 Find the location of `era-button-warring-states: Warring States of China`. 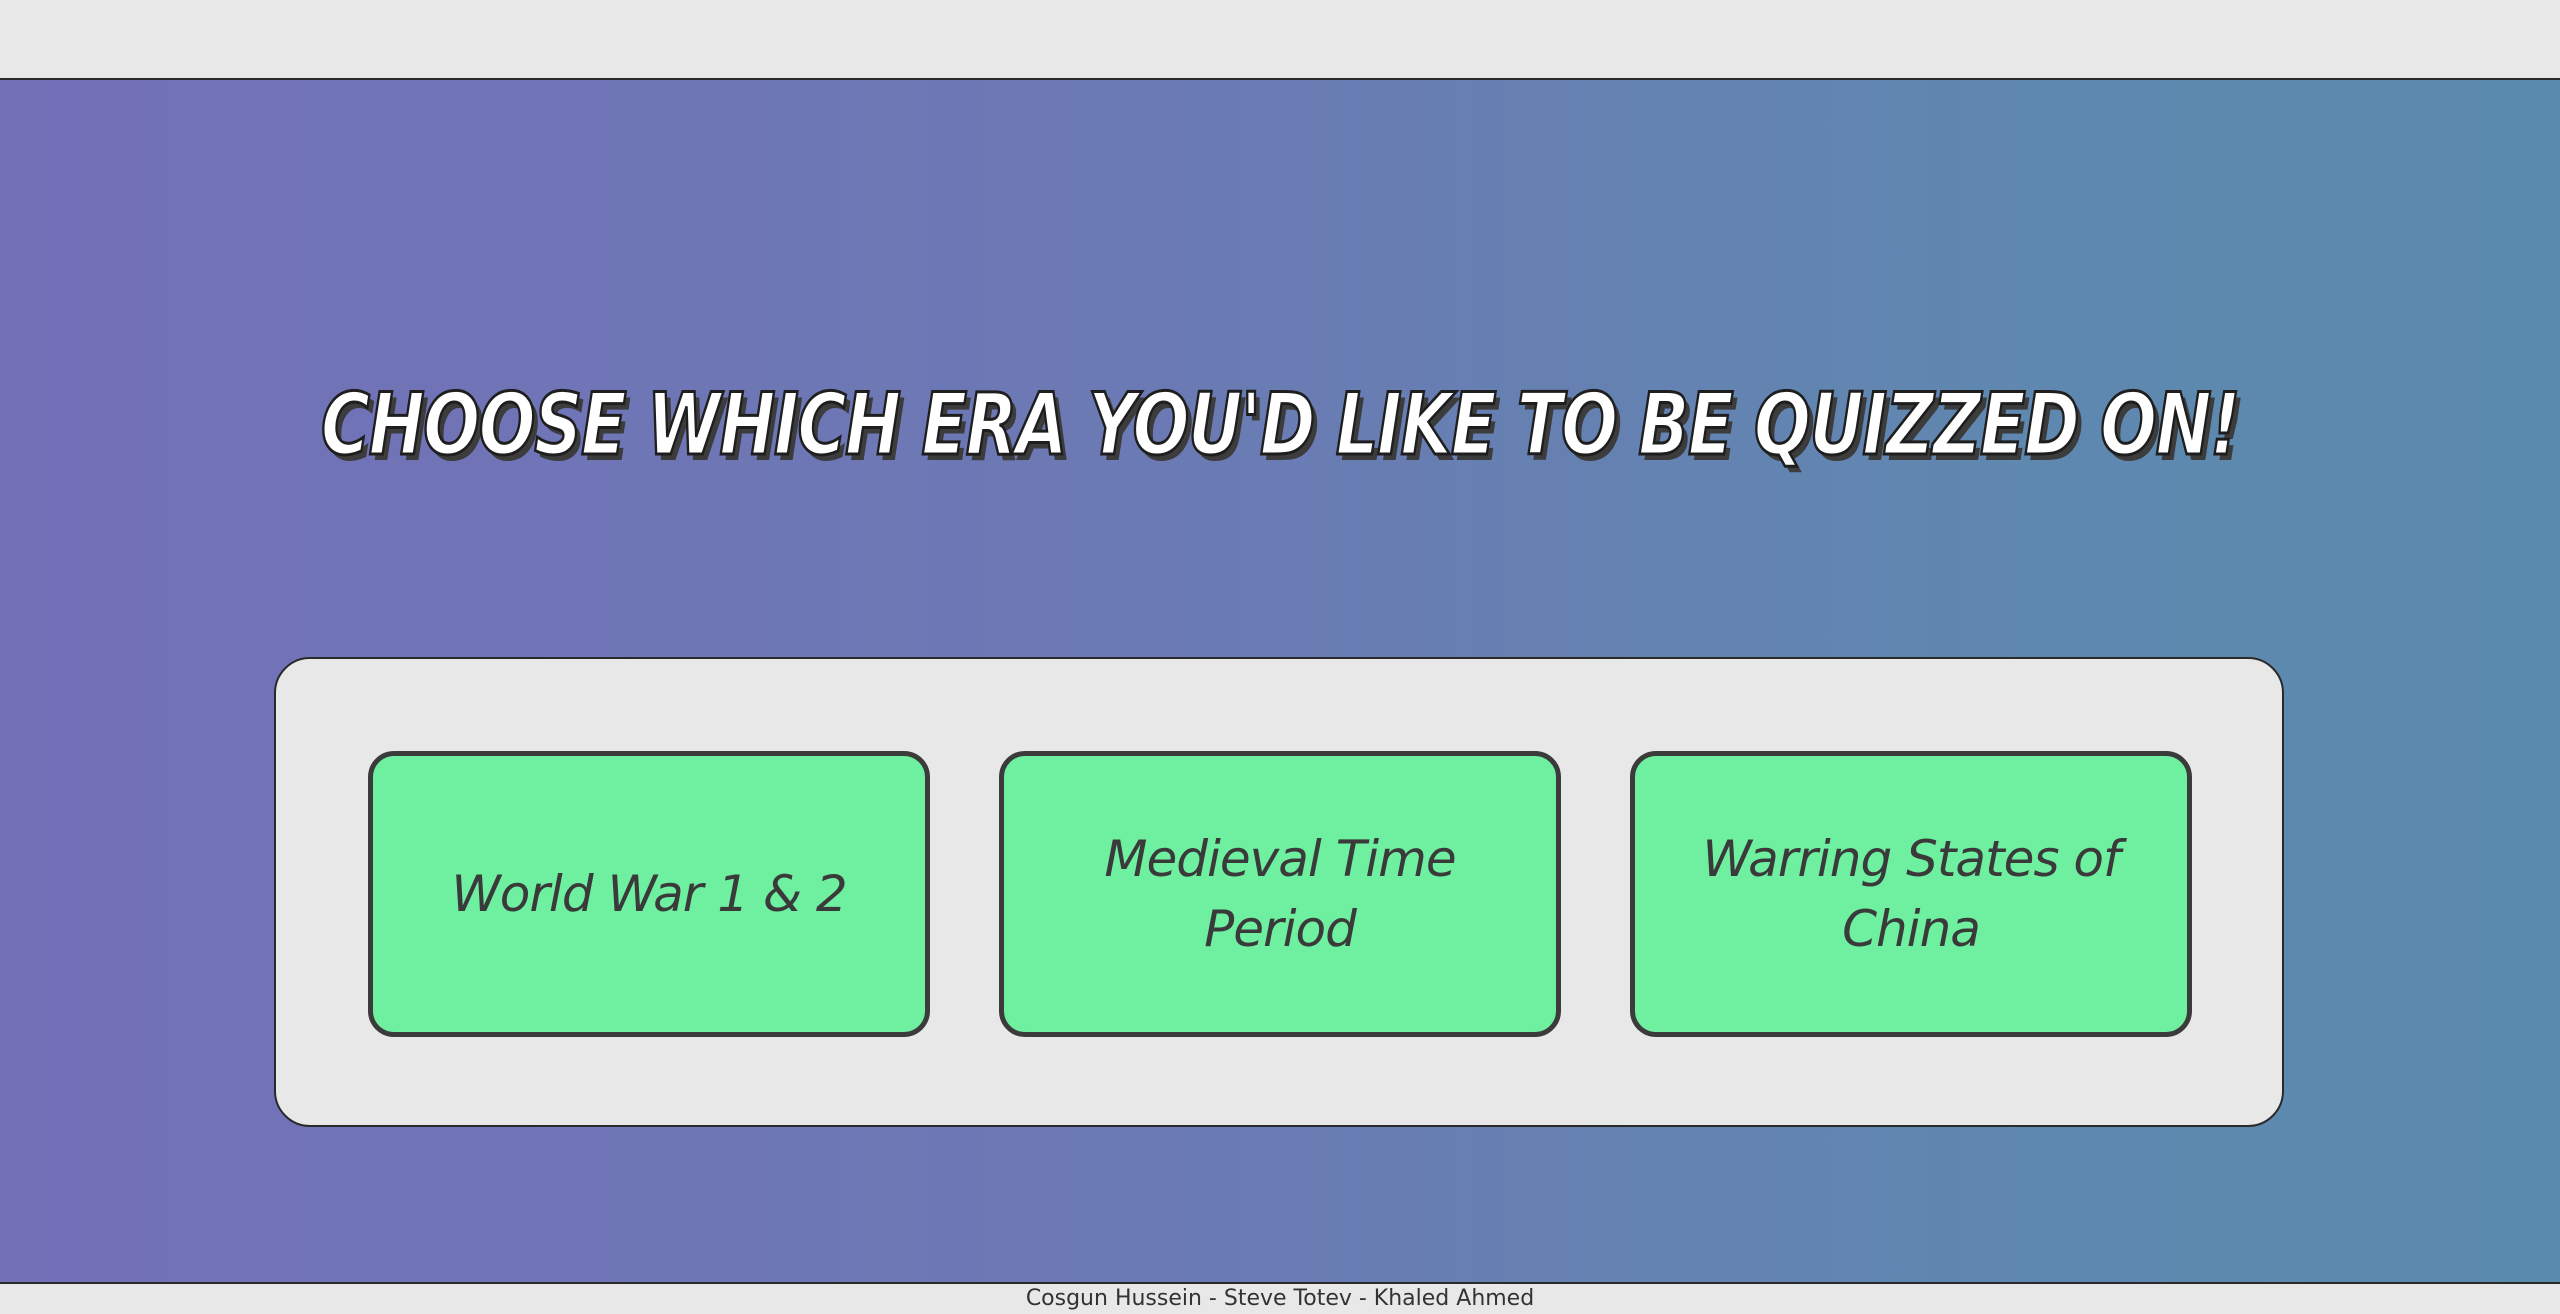

era-button-warring-states: Warring States of China is located at coordinates (1911, 894).